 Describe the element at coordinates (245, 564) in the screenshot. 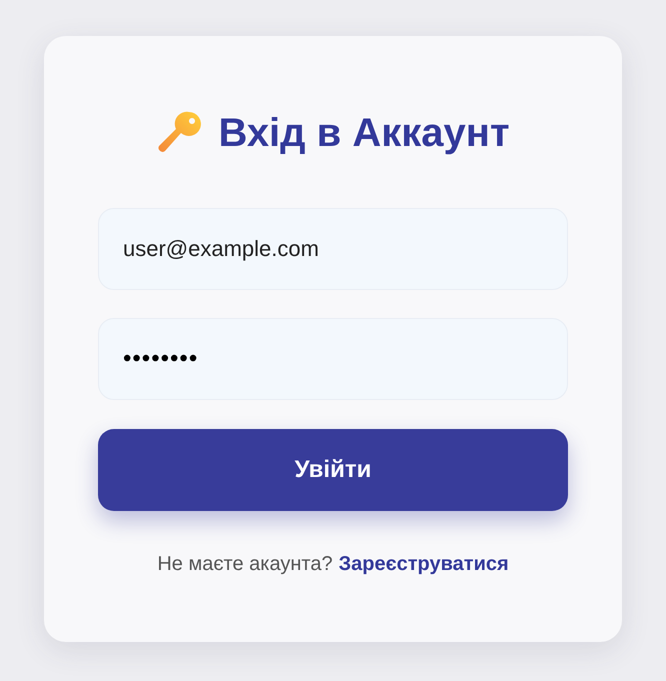

I see `signup-prompt: Не маєте акаунта?` at that location.